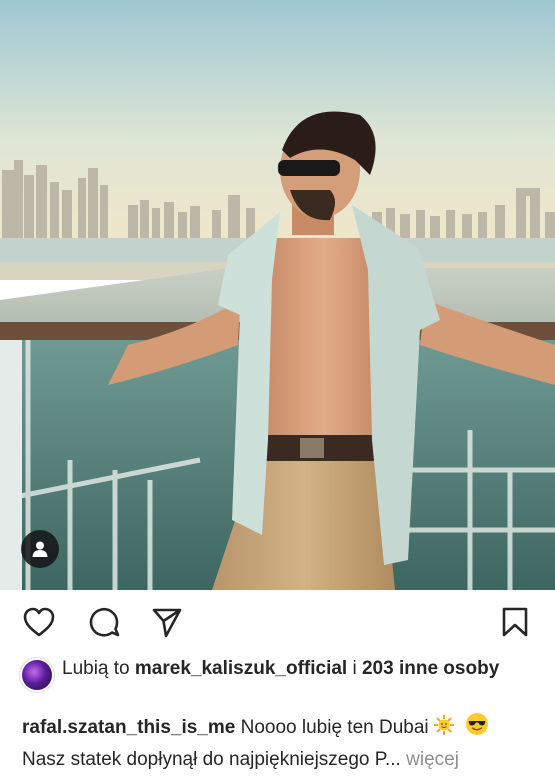 The width and height of the screenshot is (555, 780). Describe the element at coordinates (430, 759) in the screenshot. I see `more-link: więcej` at that location.